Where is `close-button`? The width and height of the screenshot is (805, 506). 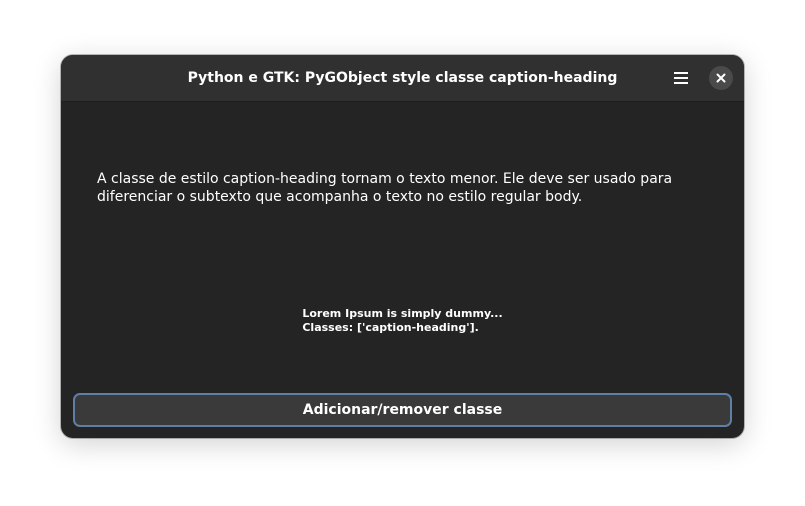 close-button is located at coordinates (721, 78).